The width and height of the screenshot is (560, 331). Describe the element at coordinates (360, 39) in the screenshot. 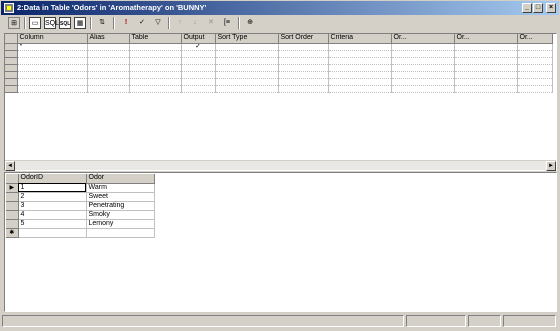

I see `column-header-criteria: Criteria` at that location.